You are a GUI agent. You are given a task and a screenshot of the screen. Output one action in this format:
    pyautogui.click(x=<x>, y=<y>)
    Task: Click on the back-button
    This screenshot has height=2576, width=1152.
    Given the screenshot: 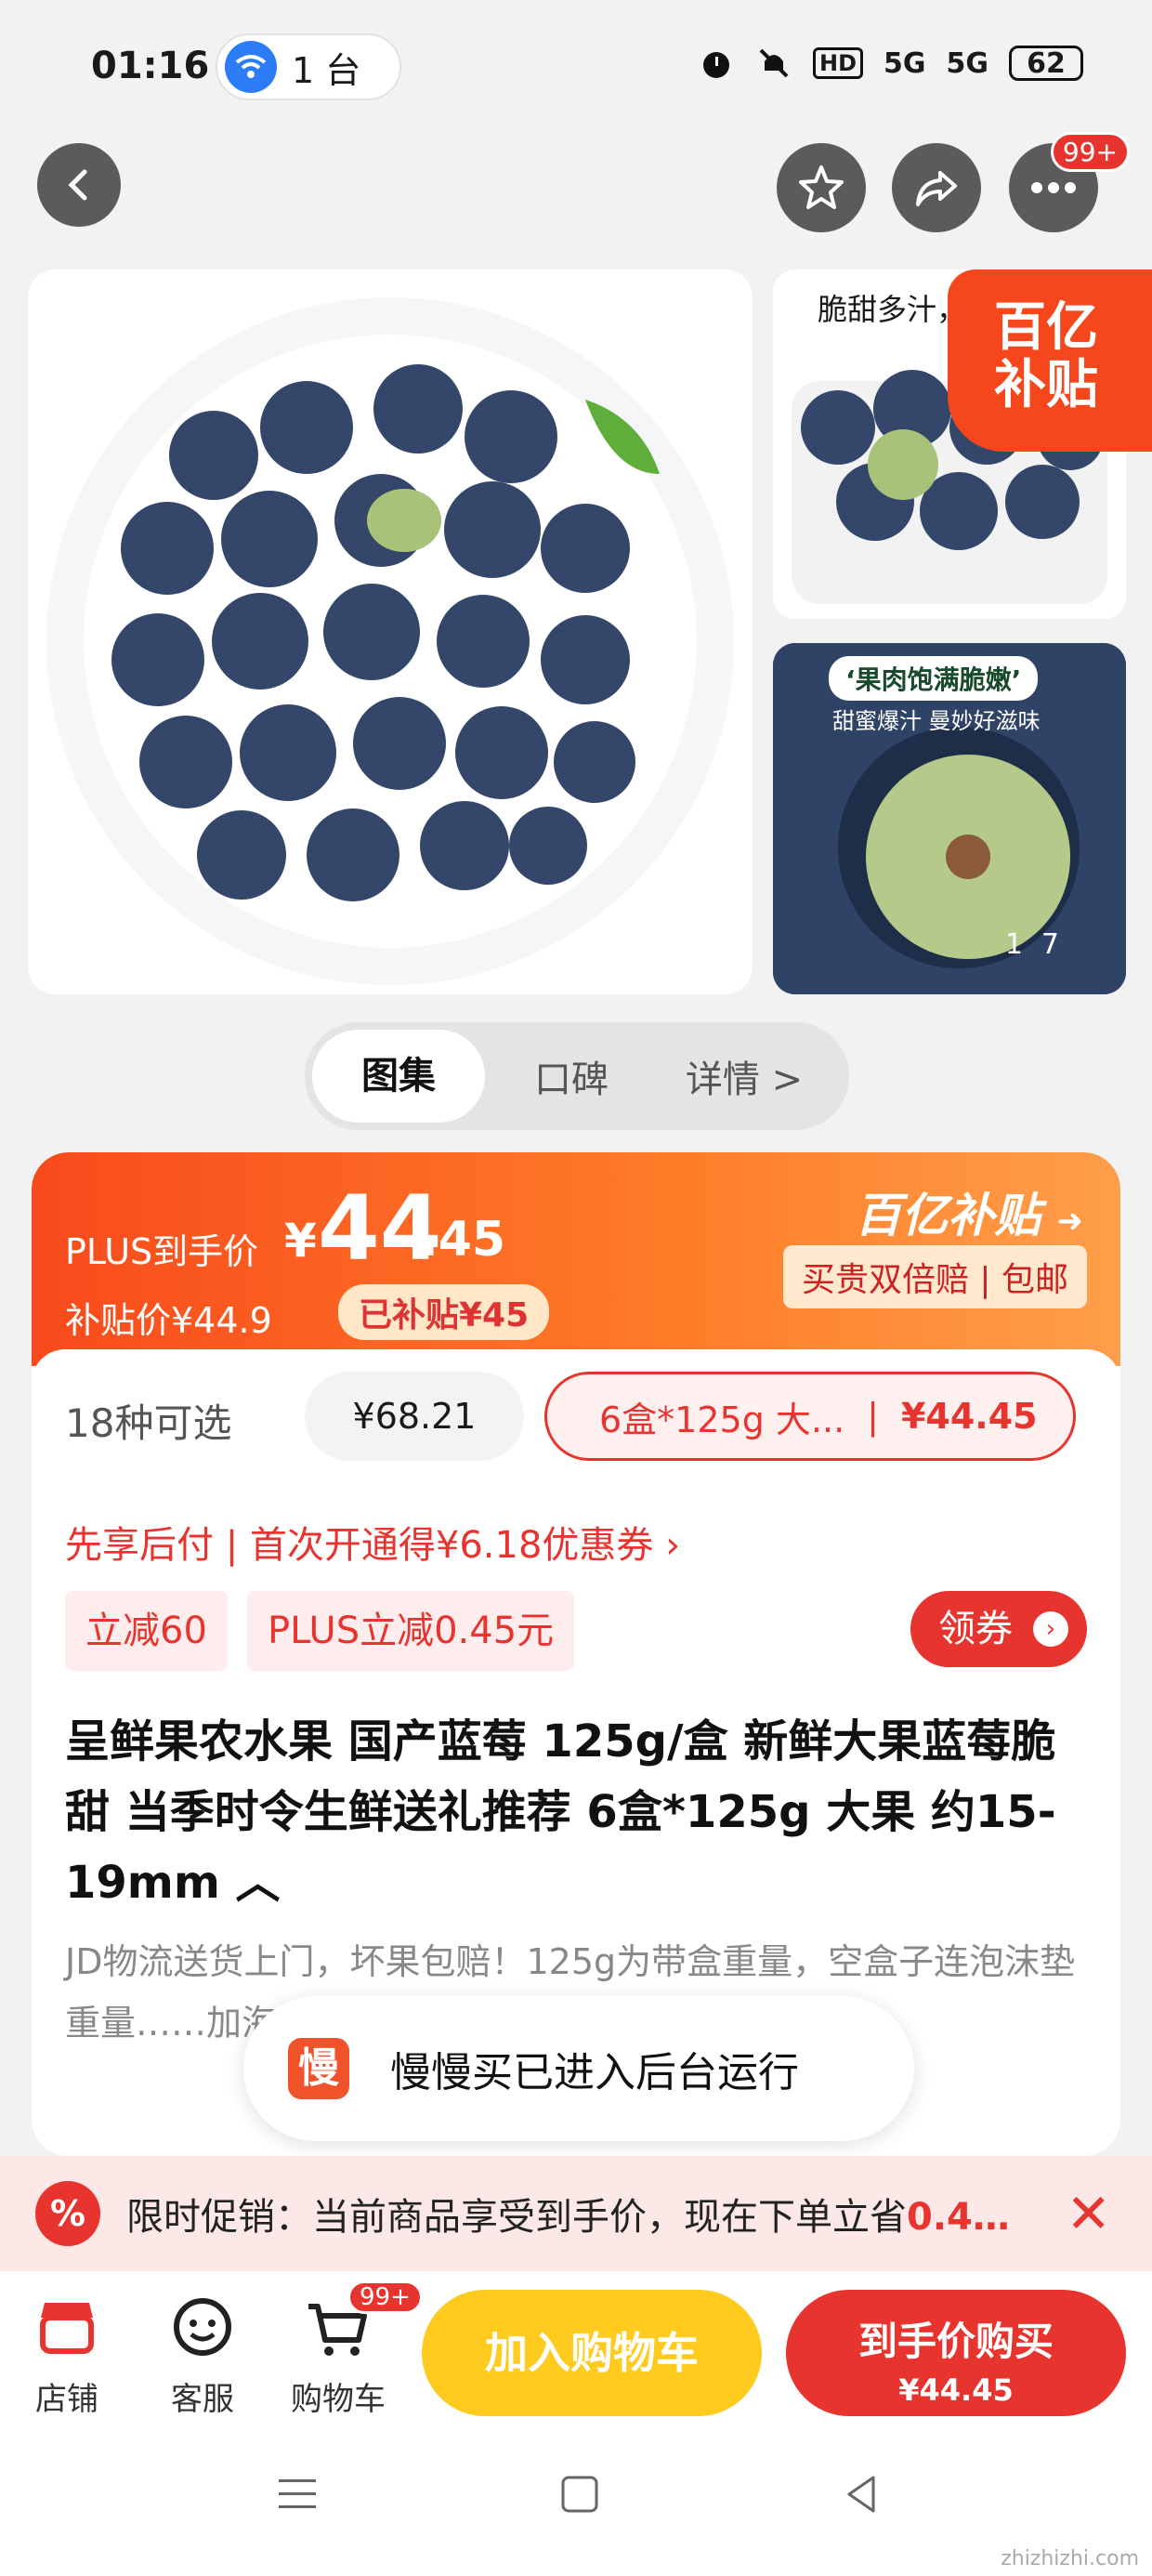 What is the action you would take?
    pyautogui.click(x=79, y=185)
    